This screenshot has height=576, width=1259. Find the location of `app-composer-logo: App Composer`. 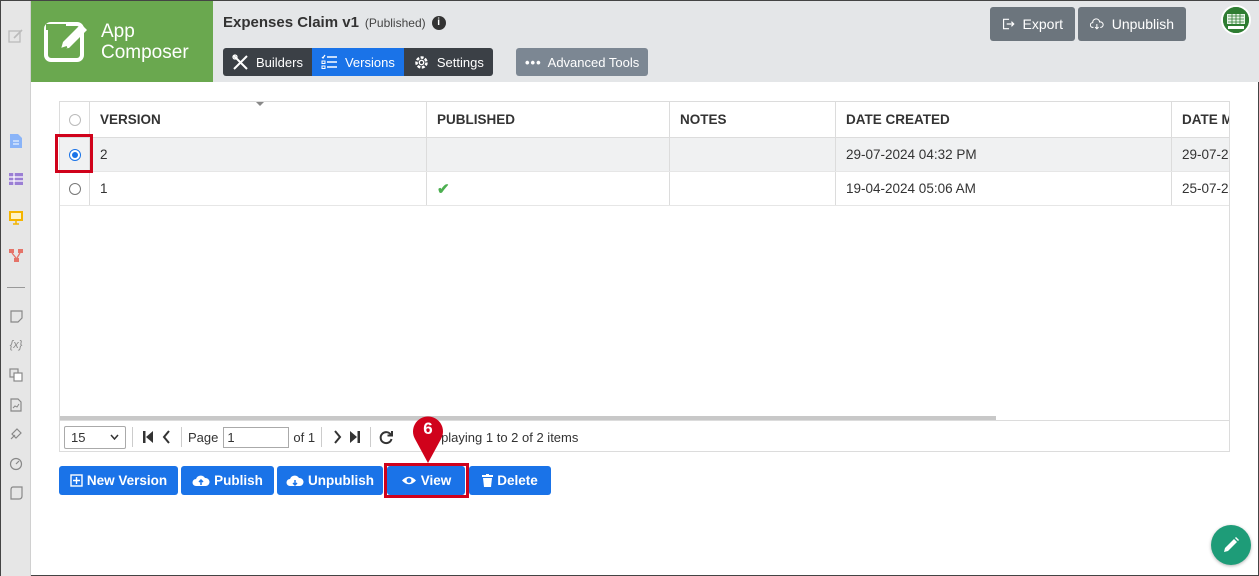

app-composer-logo: App Composer is located at coordinates (122, 41).